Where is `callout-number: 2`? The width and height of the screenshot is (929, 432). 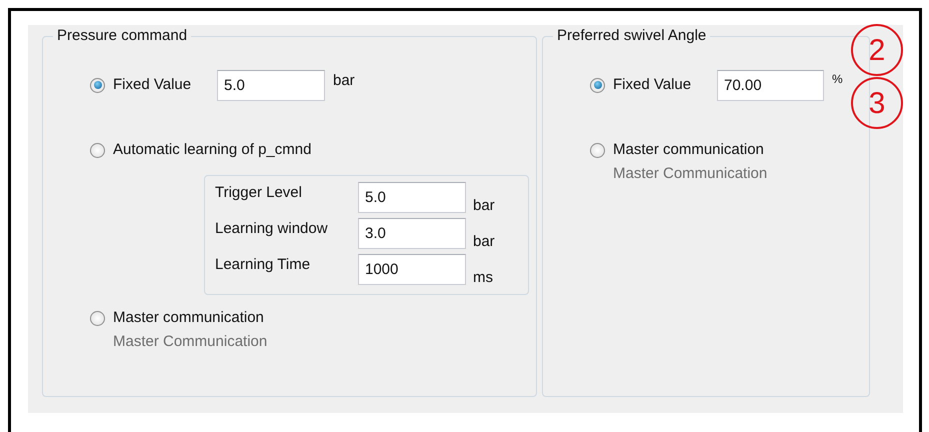
callout-number: 2 is located at coordinates (877, 50).